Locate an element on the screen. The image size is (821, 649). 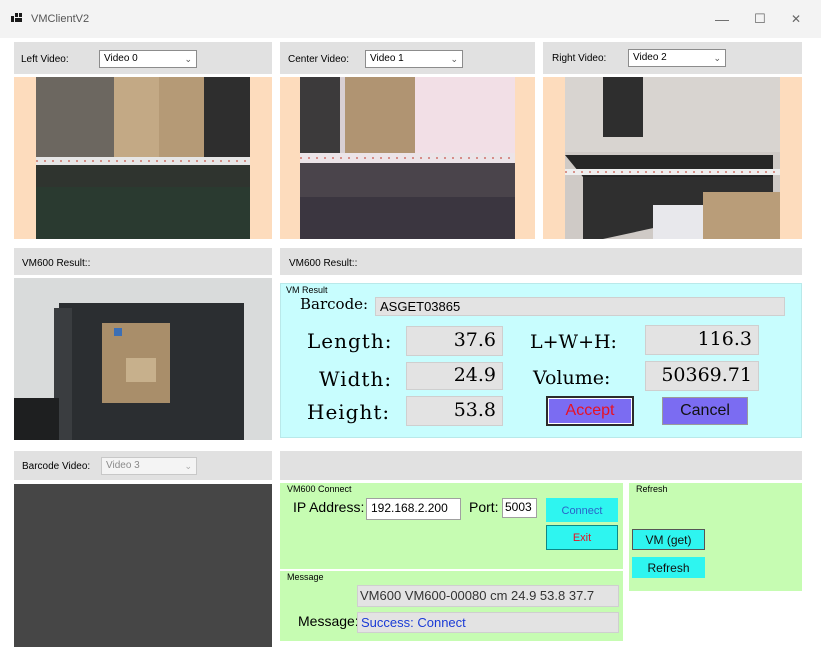
barcode-label: Barcode: is located at coordinates (334, 304).